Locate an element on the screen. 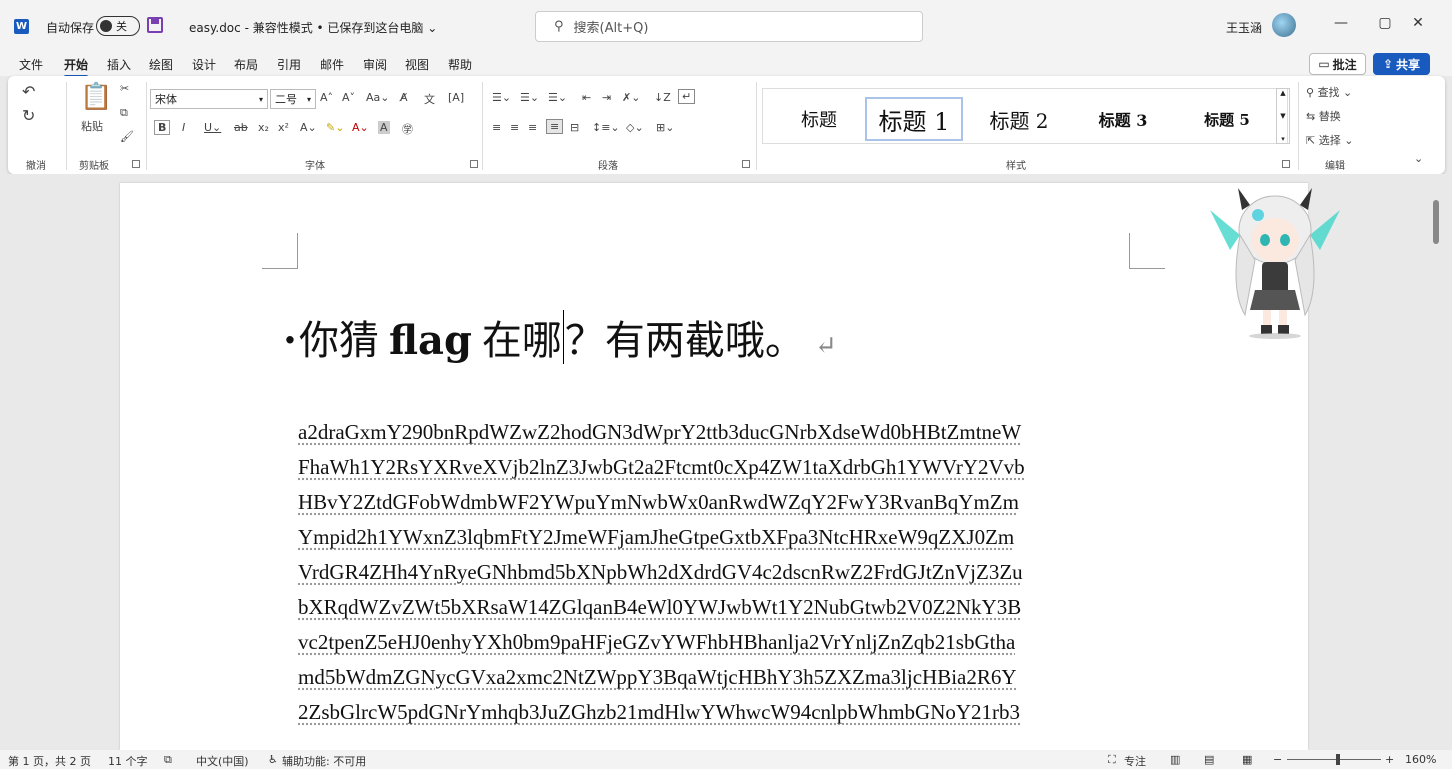 This screenshot has width=1452, height=769. tab-file: 文件 is located at coordinates (31, 64).